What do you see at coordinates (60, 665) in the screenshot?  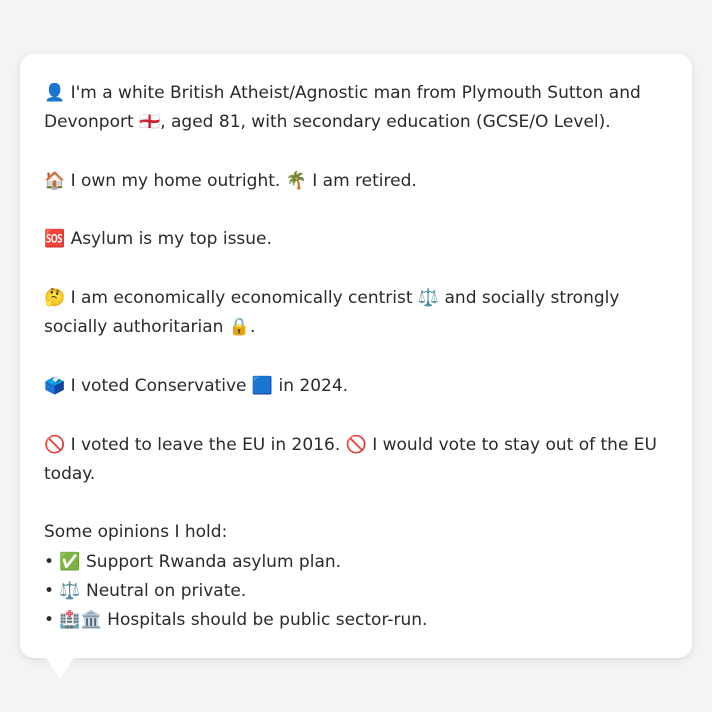 I see `bubble-tail` at bounding box center [60, 665].